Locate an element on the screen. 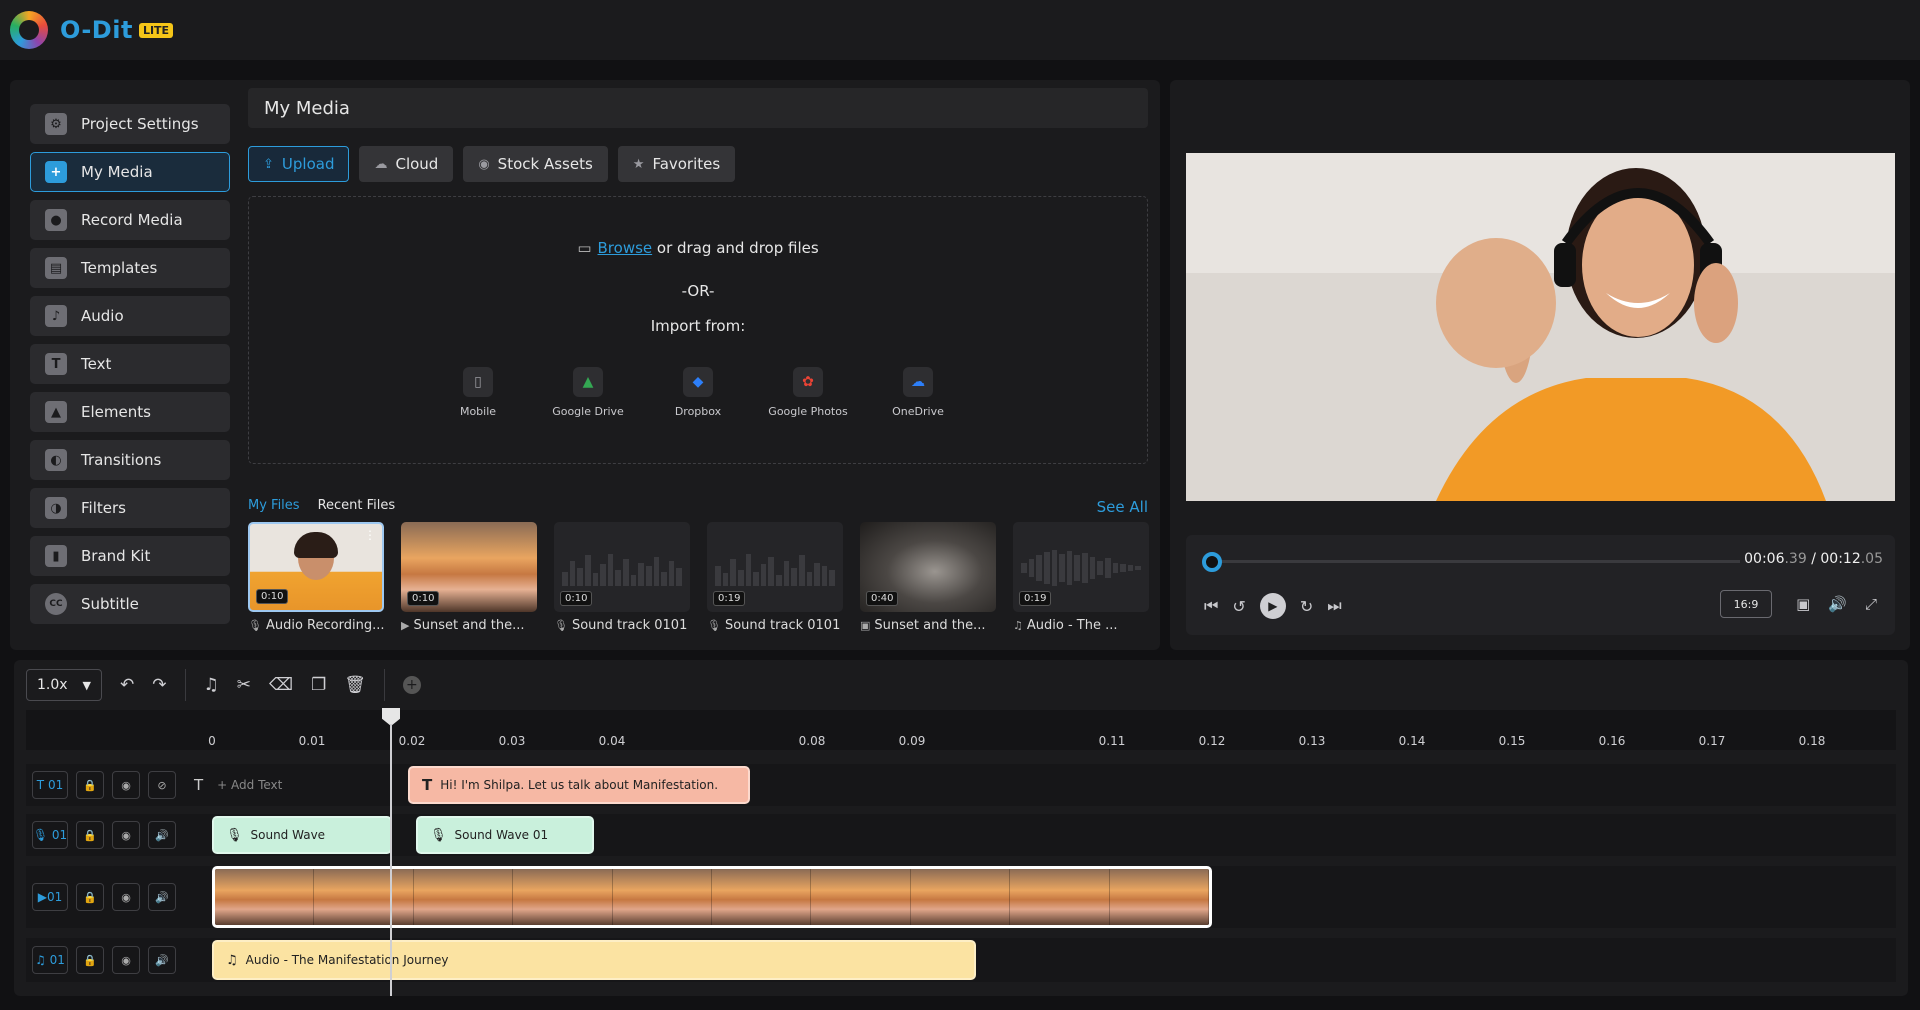 This screenshot has width=1920, height=1010. sidebar-item-label: Project Settings is located at coordinates (140, 124).